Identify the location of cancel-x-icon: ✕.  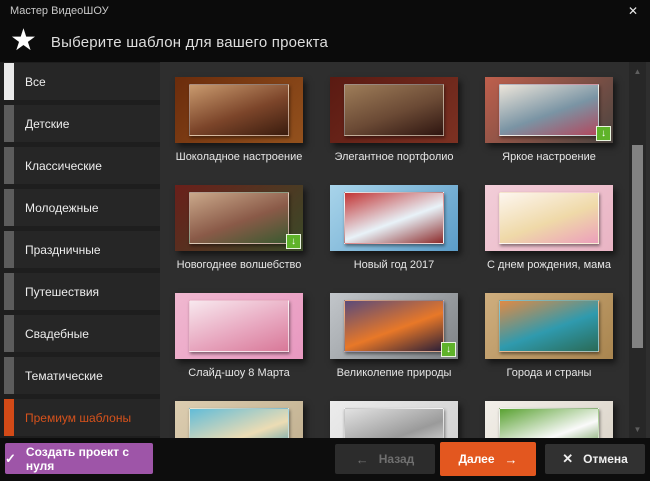
(568, 458).